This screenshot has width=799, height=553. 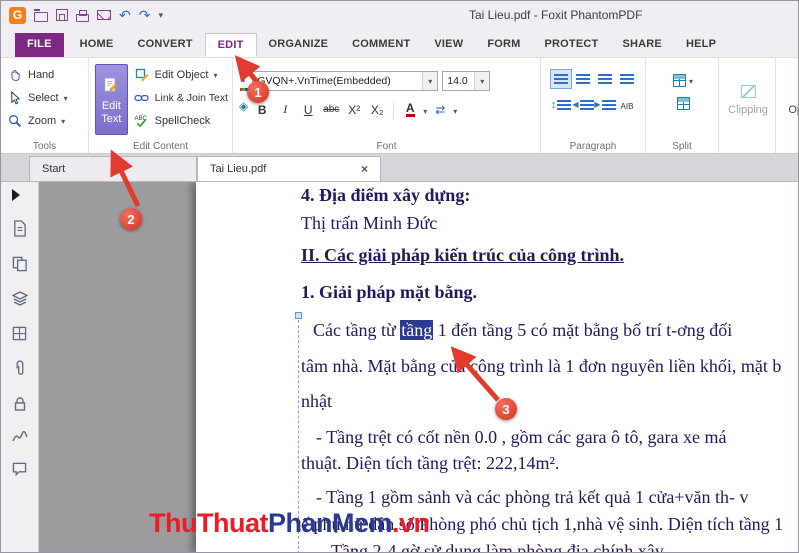 I want to click on spellcheck-label: SpellCheck, so click(x=182, y=120).